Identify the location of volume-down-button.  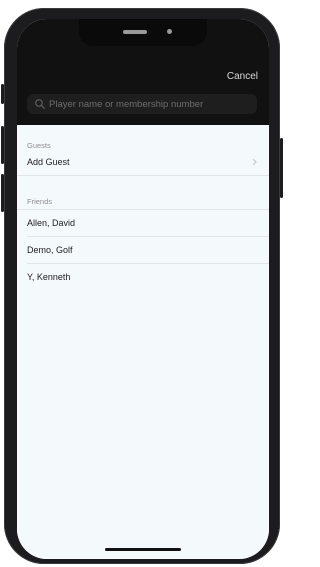
(2, 193).